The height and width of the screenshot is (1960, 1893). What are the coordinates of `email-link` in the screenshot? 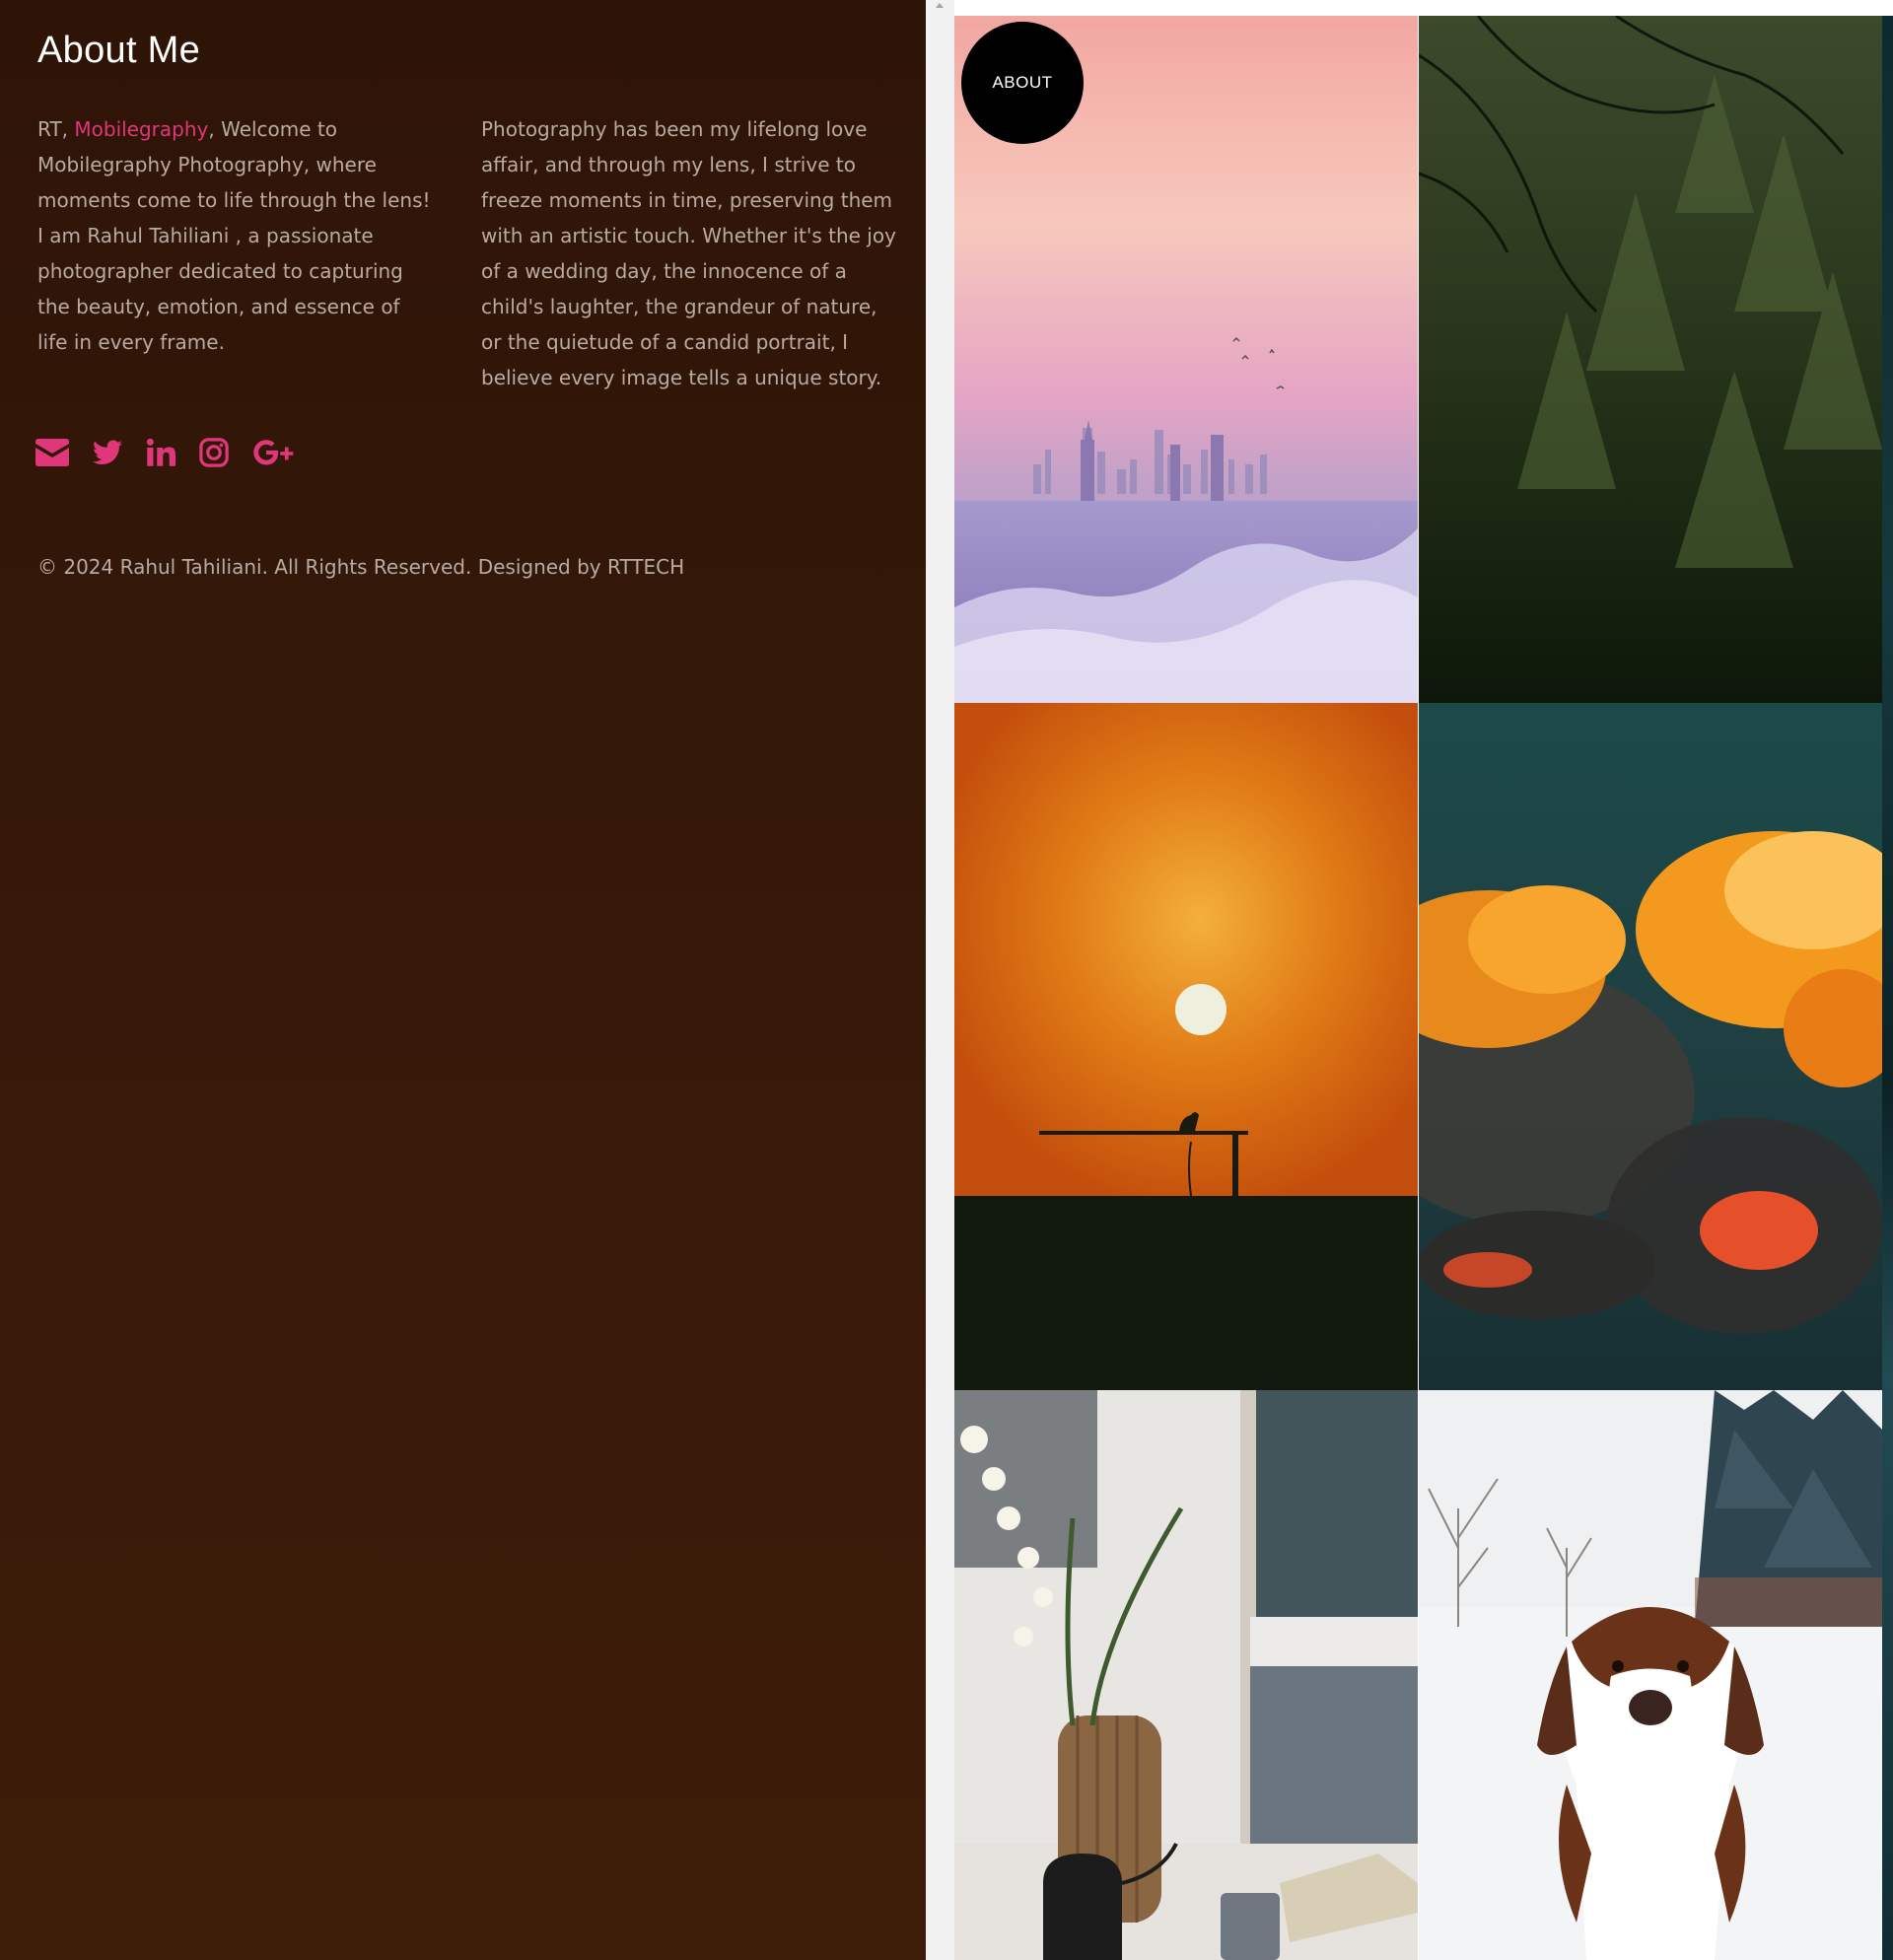 It's located at (52, 452).